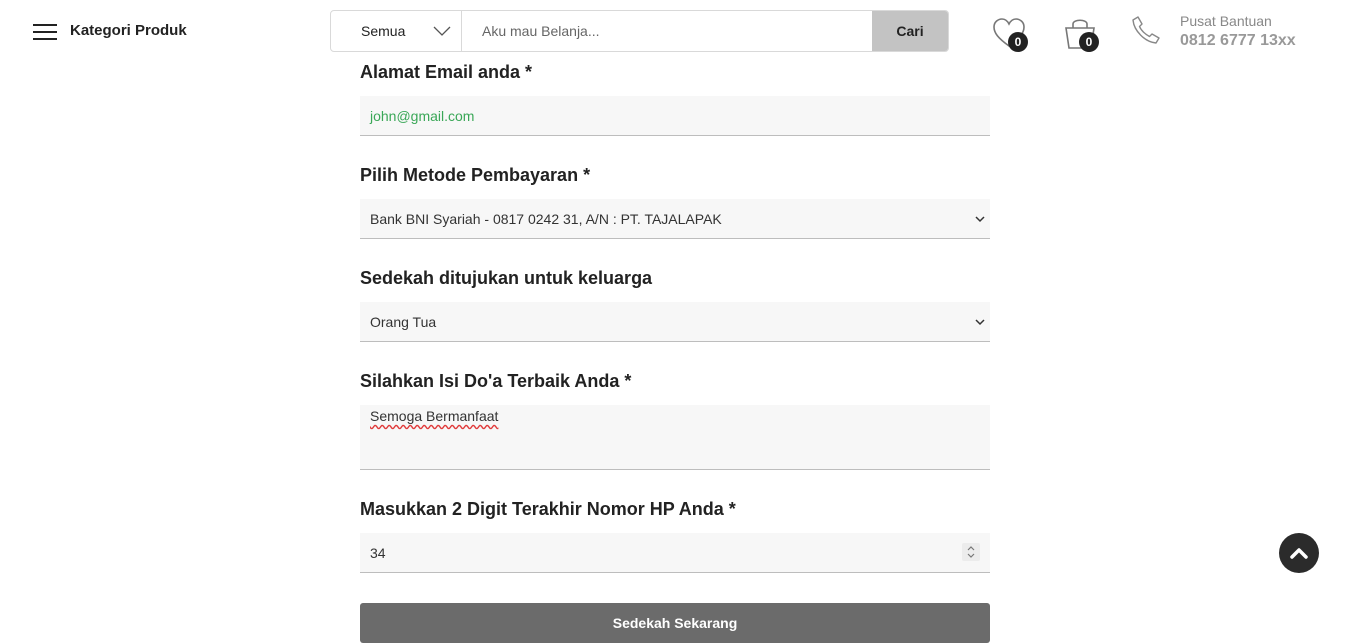 The image size is (1366, 643). What do you see at coordinates (675, 623) in the screenshot?
I see `submit-donation-button: Sedekah Sekarang` at bounding box center [675, 623].